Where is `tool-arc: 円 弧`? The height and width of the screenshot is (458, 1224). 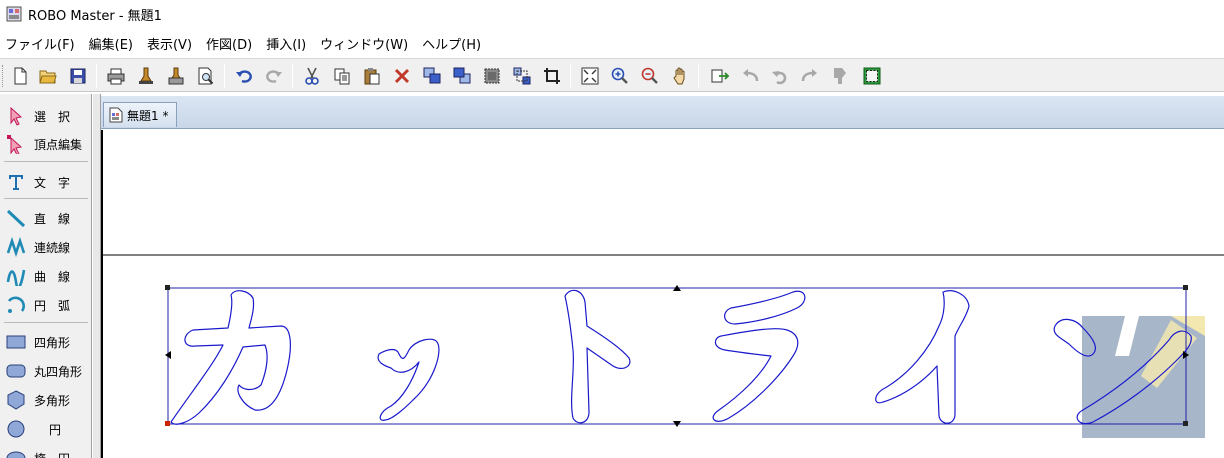
tool-arc: 円 弧 is located at coordinates (46, 305).